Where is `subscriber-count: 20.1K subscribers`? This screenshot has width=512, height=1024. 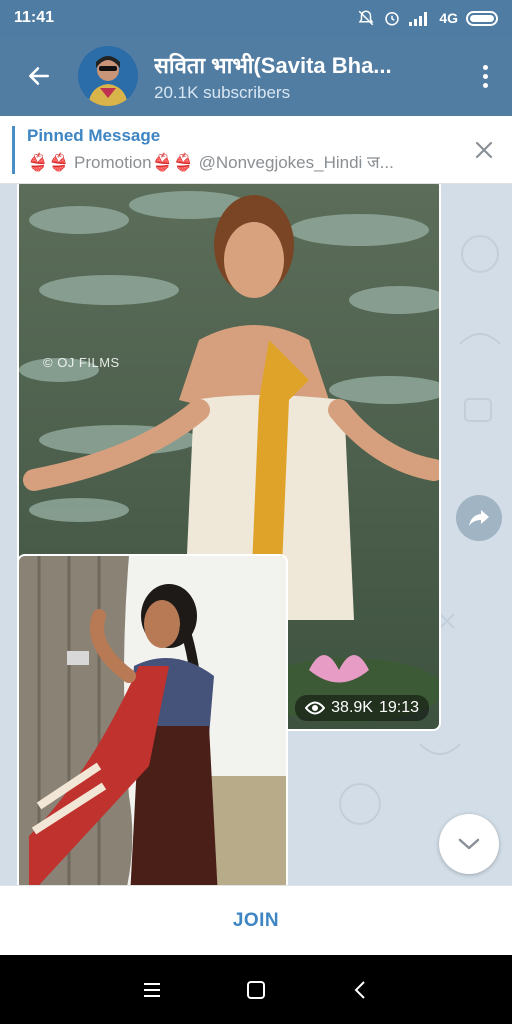
subscriber-count: 20.1K subscribers is located at coordinates (222, 92).